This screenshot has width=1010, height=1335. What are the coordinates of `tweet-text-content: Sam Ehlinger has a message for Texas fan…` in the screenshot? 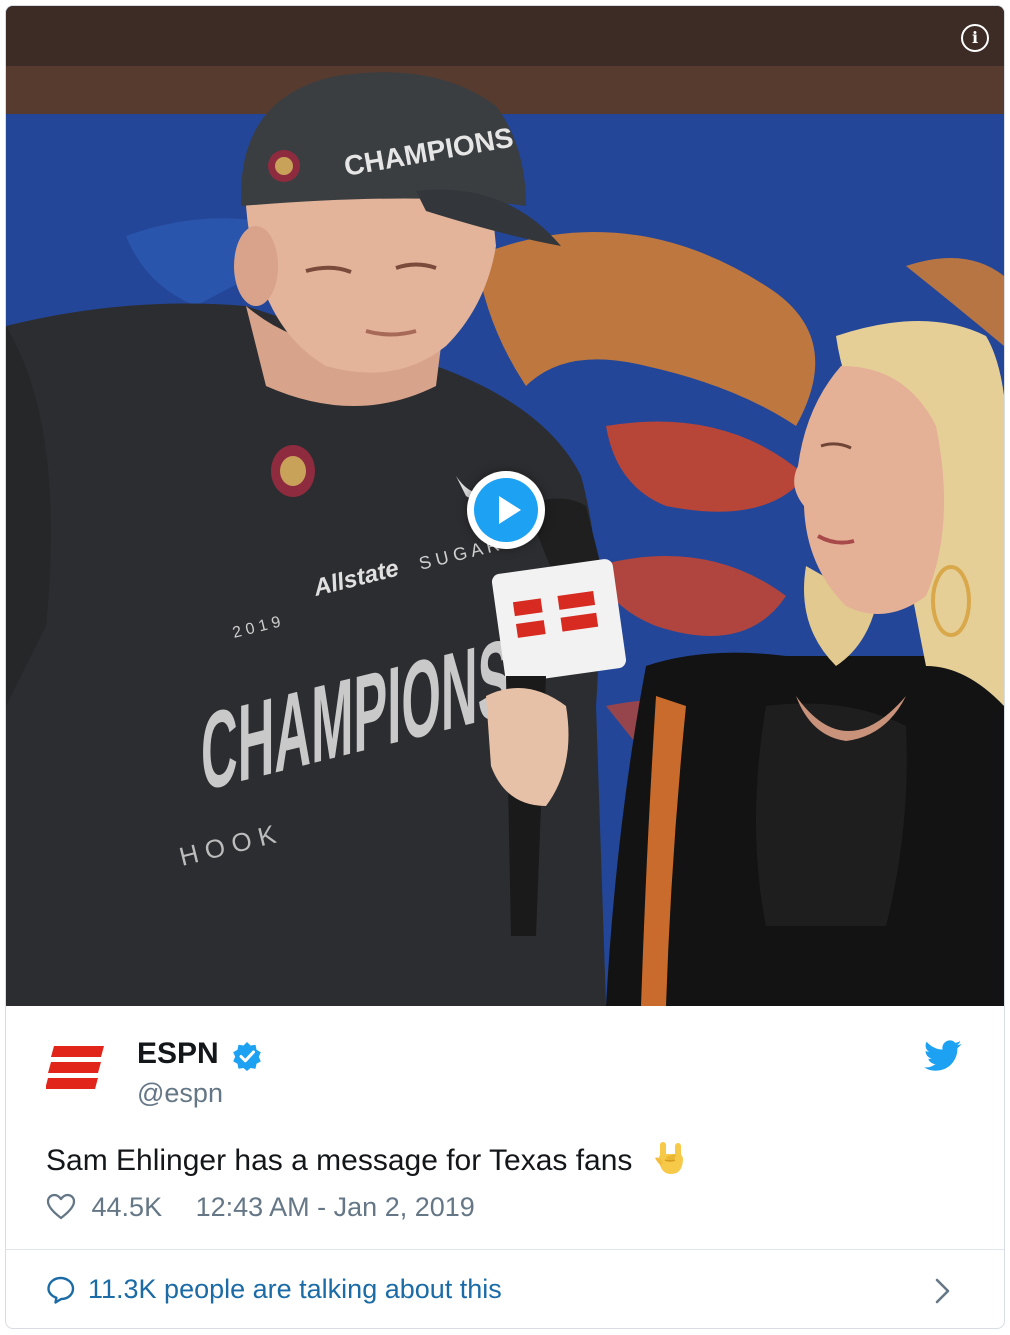 It's located at (339, 1160).